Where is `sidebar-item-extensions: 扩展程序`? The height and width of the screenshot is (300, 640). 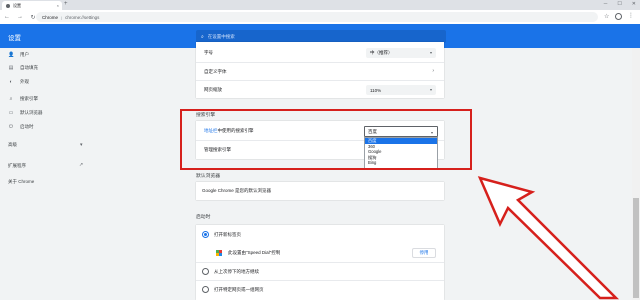
sidebar-item-extensions: 扩展程序 is located at coordinates (17, 166).